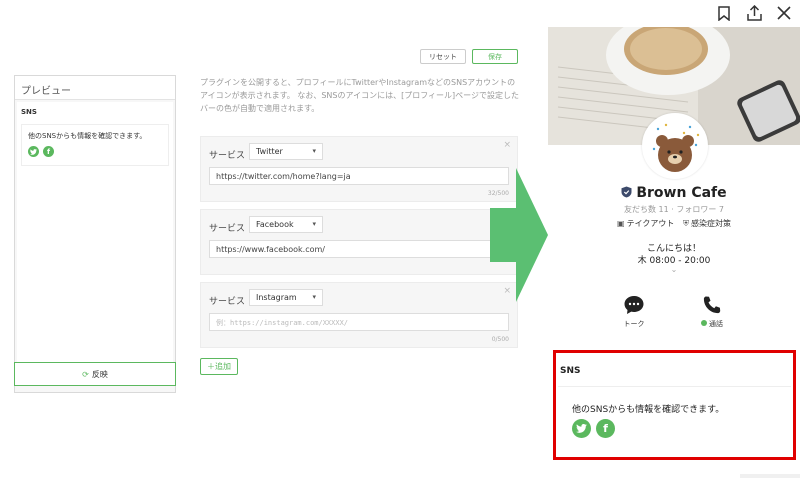 The height and width of the screenshot is (478, 800). What do you see at coordinates (685, 223) in the screenshot?
I see `shield-icon: ⛨` at bounding box center [685, 223].